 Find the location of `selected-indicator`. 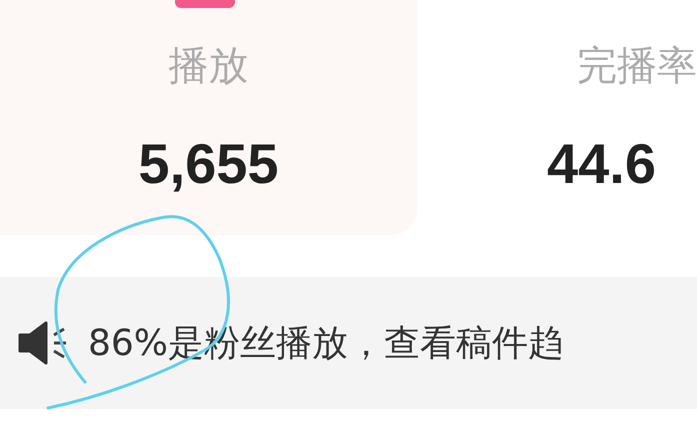

selected-indicator is located at coordinates (205, 4).